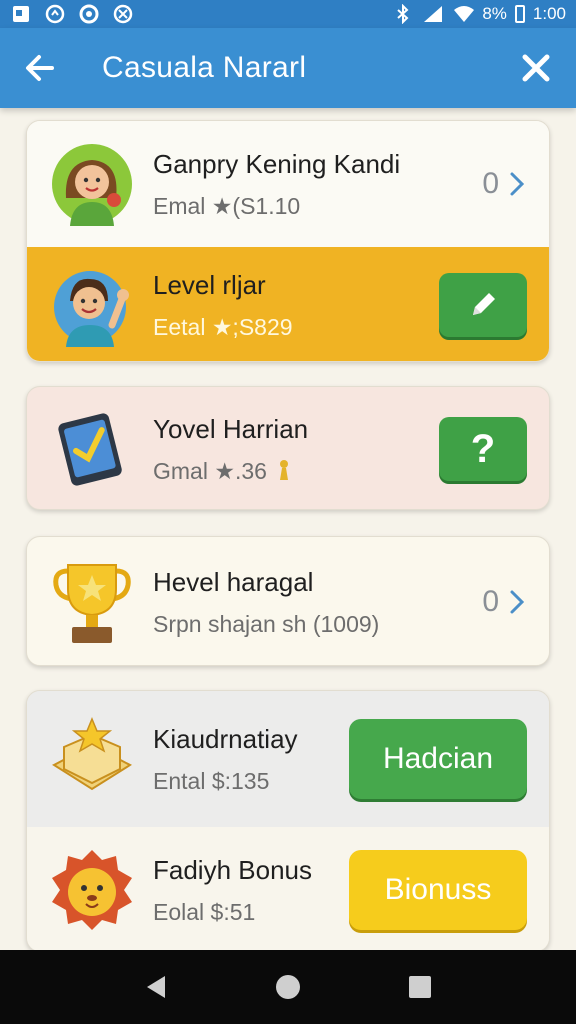 The width and height of the screenshot is (576, 1024). I want to click on list-item: Hevel haragal Srpn shajan sh (1009) 0, so click(288, 601).